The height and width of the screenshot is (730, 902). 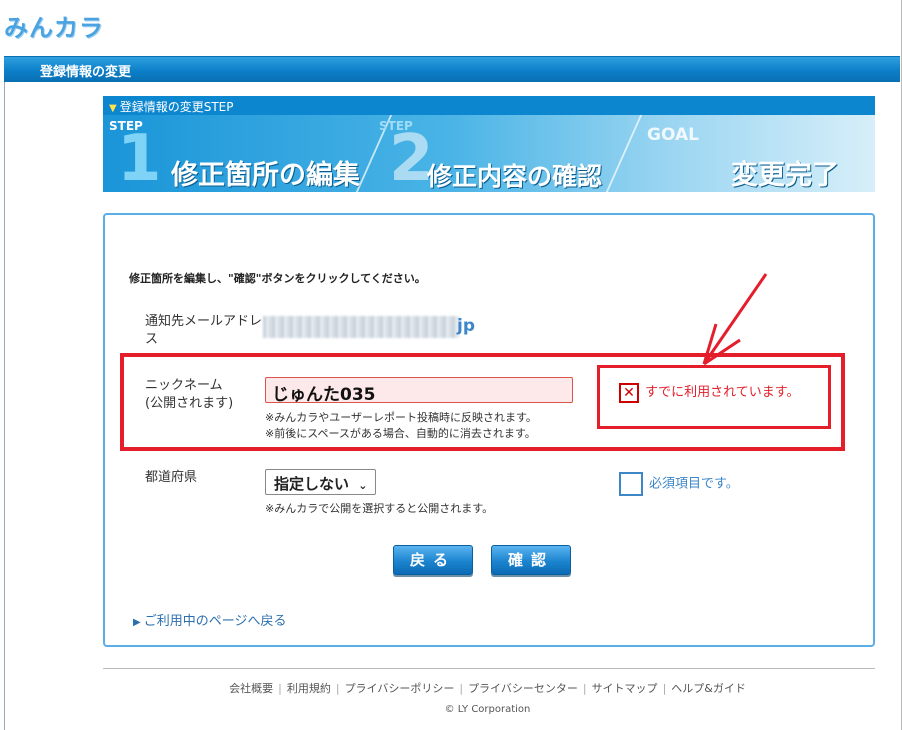 What do you see at coordinates (708, 688) in the screenshot?
I see `footer-link-help: ヘルプ&ガイド` at bounding box center [708, 688].